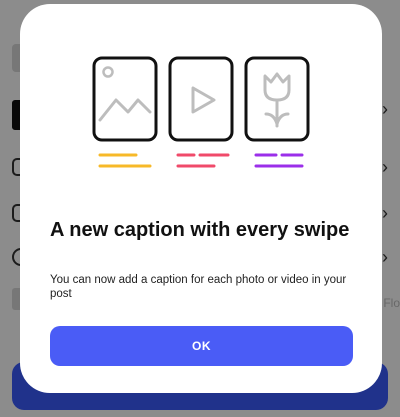 The image size is (400, 417). I want to click on caption-lines-pink, so click(203, 160).